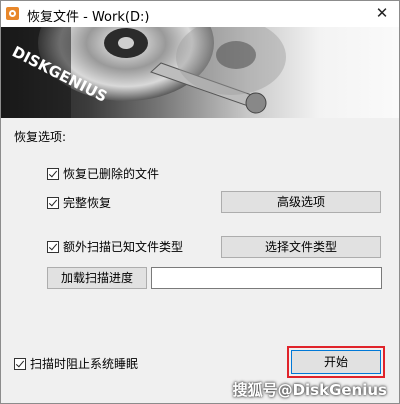  What do you see at coordinates (87, 203) in the screenshot?
I see `full-recover-label: 完整恢复` at bounding box center [87, 203].